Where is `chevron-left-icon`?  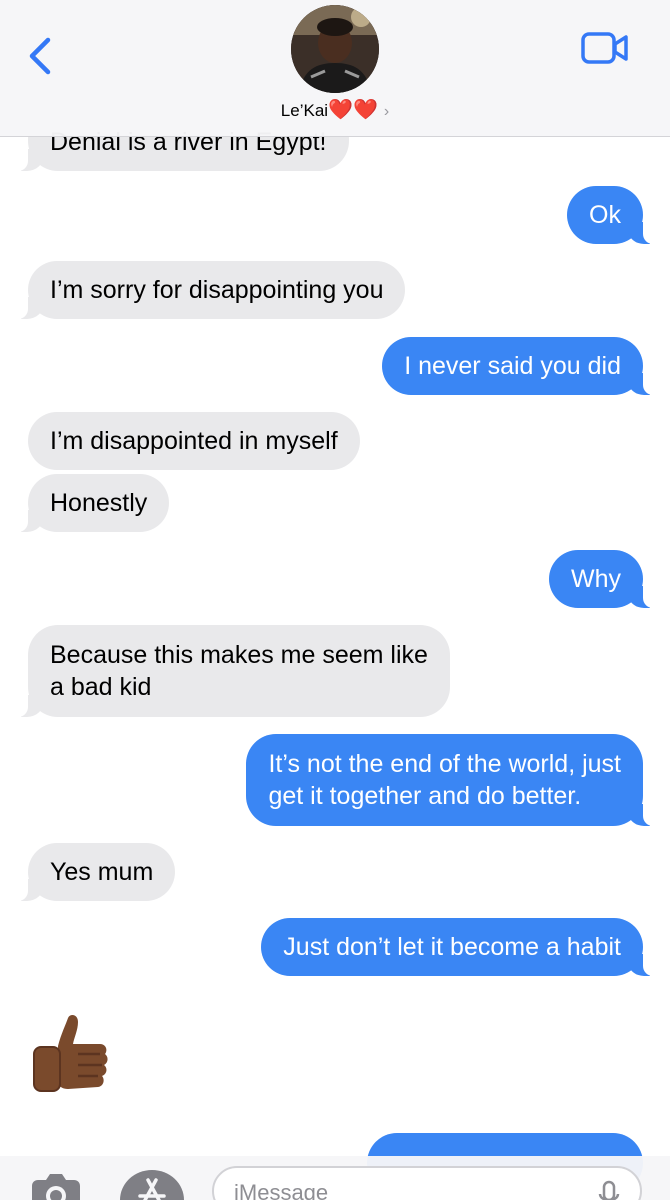
chevron-left-icon is located at coordinates (40, 56).